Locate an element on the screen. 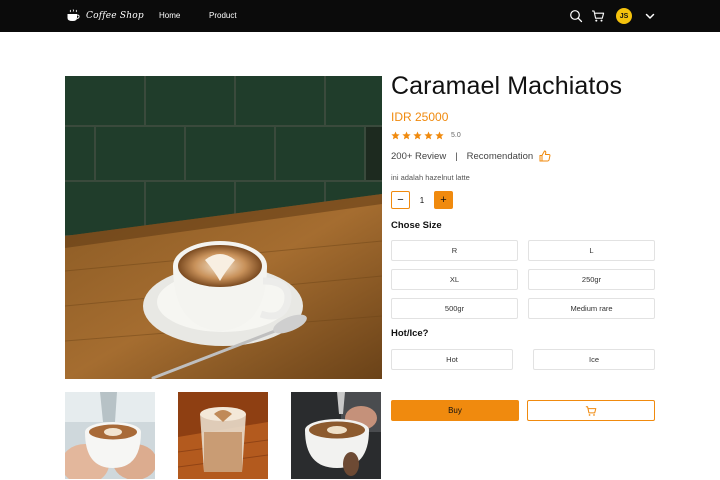 The image size is (720, 480). product-rating: 5.0 is located at coordinates (426, 135).